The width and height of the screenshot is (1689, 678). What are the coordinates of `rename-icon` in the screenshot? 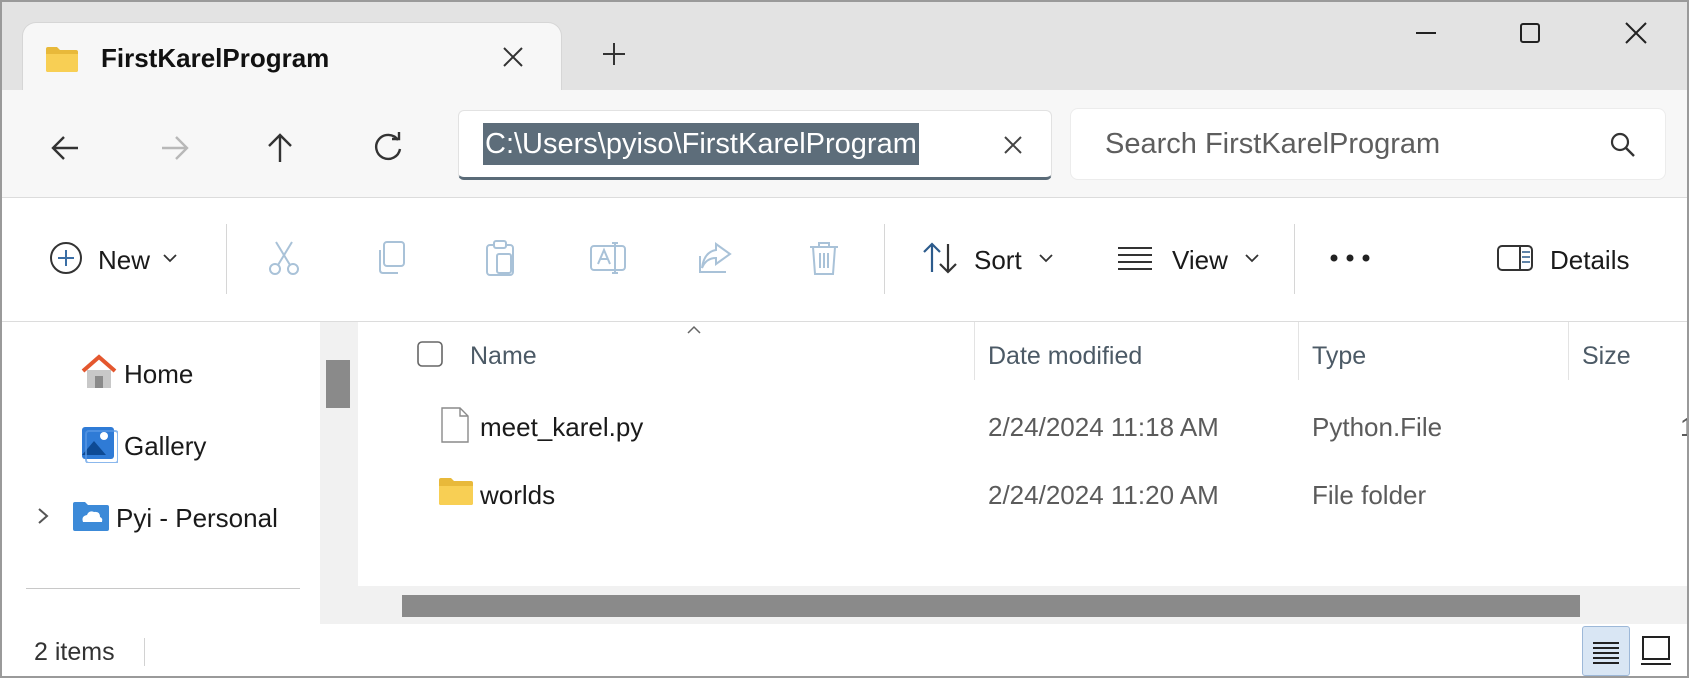 It's located at (608, 260).